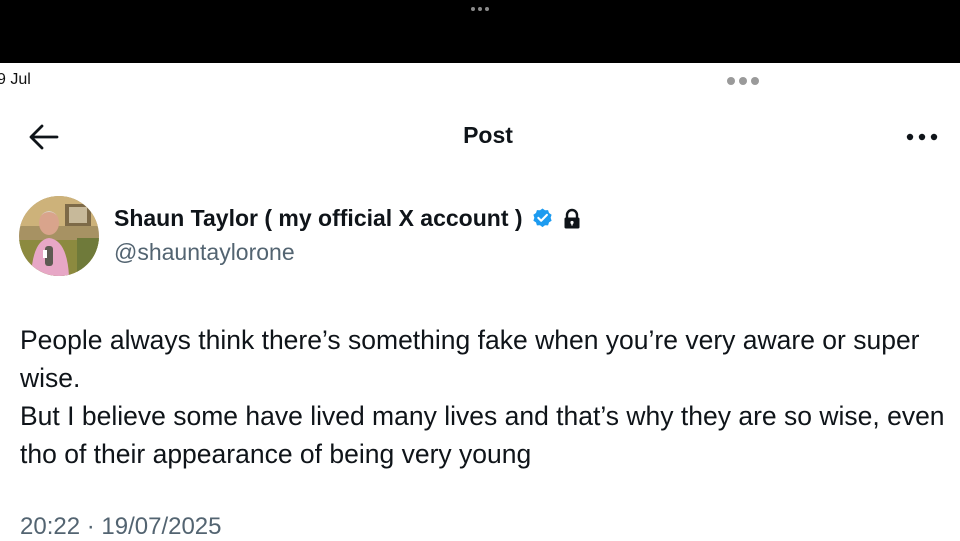  I want to click on avatar, so click(59, 236).